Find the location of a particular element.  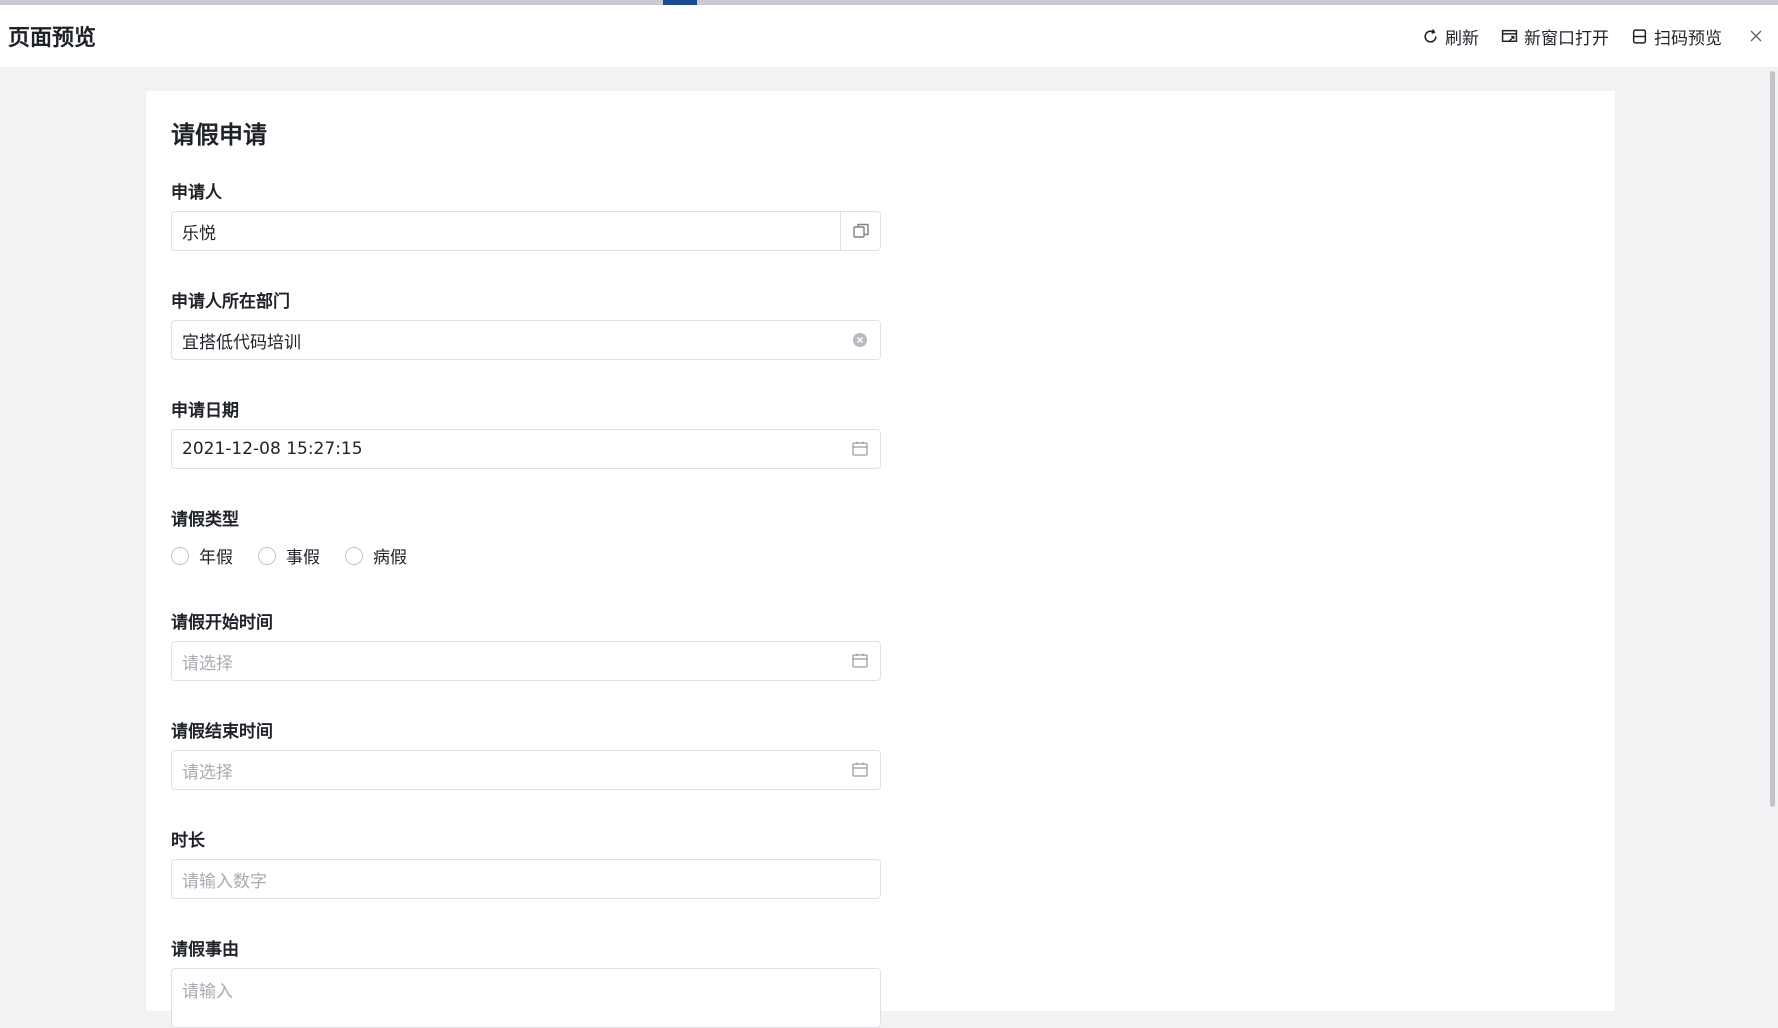

preview-titlebar: 页面预览 刷新 新窗口打开 扫码预览 is located at coordinates (889, 36).